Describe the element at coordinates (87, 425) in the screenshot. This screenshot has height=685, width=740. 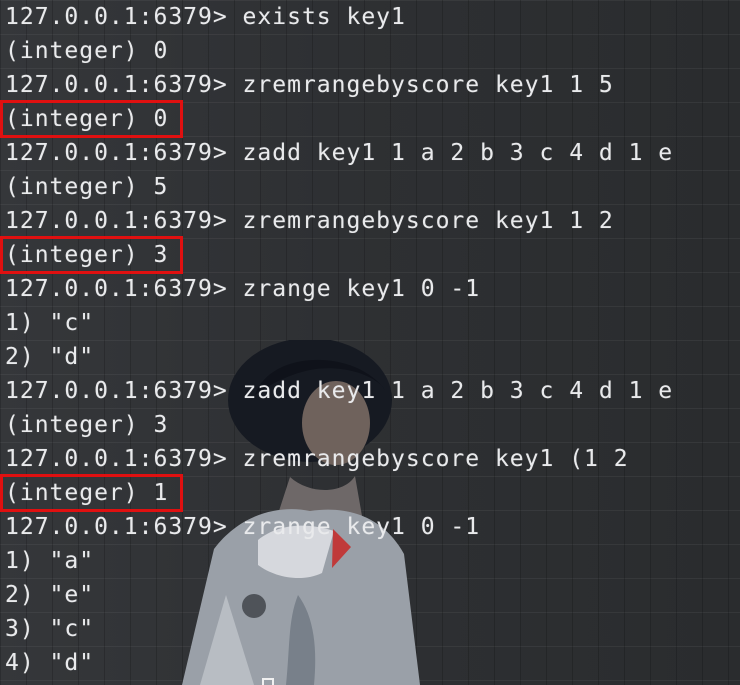
I see `line-text: (integer) 3` at that location.